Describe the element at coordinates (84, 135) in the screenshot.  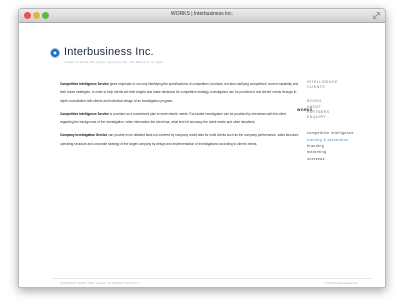
I see `service-heading: Company Investigation Service` at that location.